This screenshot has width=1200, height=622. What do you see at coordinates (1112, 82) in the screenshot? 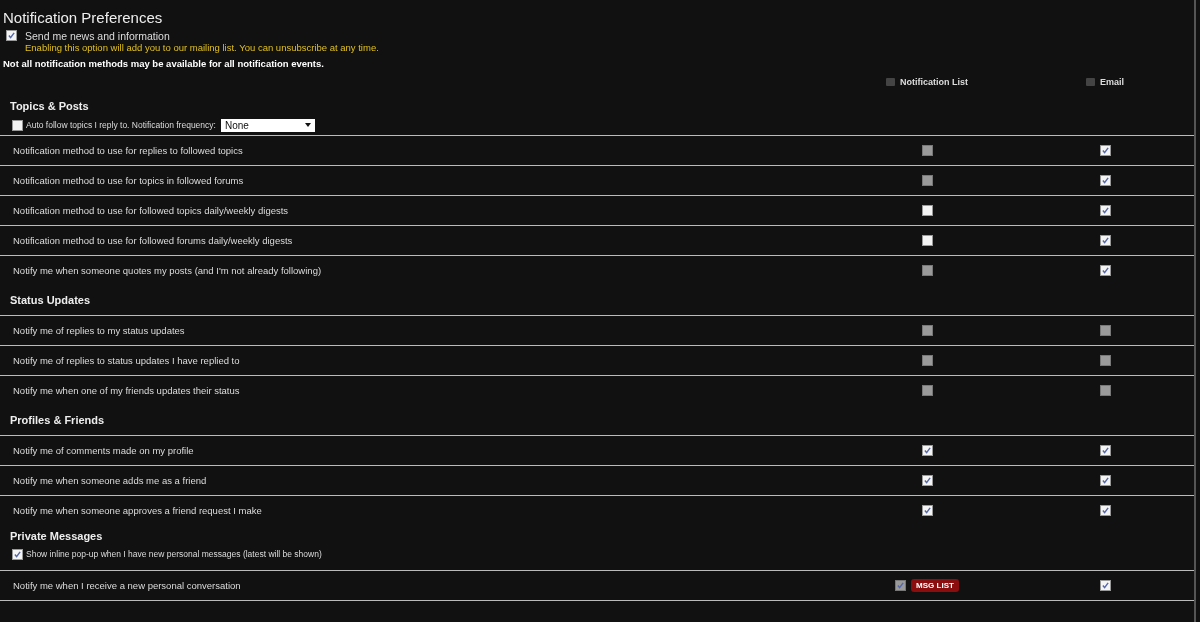
I see `column-header: Email` at bounding box center [1112, 82].